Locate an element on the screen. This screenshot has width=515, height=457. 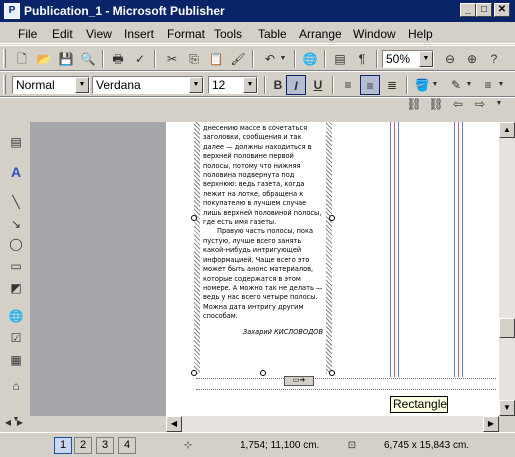
scroll-corner: ◀ ▶ is located at coordinates (15, 424).